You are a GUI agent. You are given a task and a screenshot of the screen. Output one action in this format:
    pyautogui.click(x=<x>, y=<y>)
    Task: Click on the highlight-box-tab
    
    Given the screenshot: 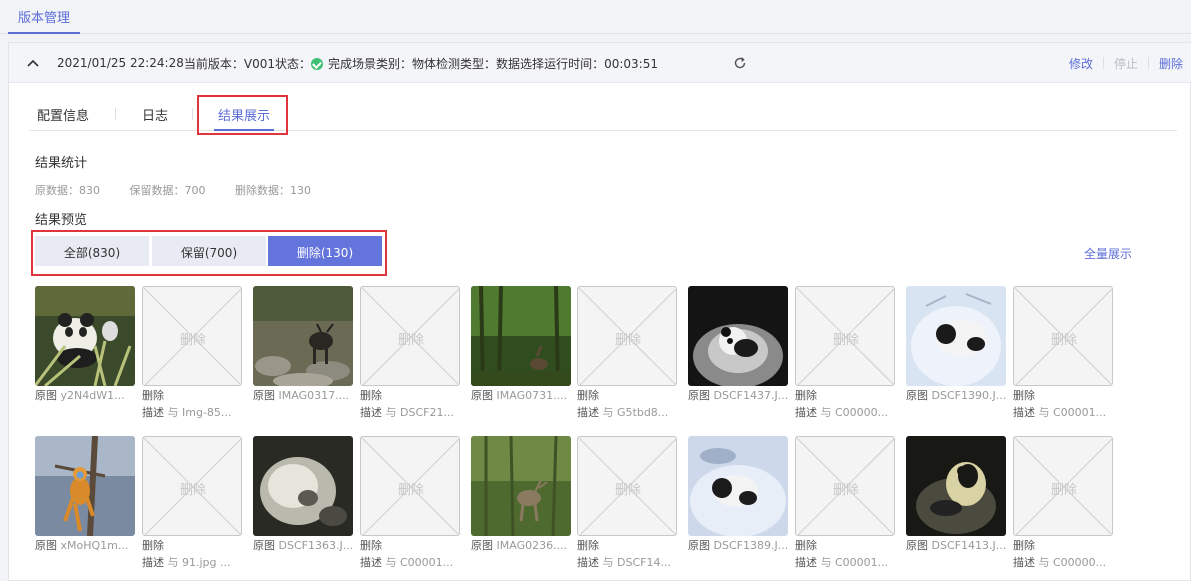 What is the action you would take?
    pyautogui.click(x=242, y=115)
    